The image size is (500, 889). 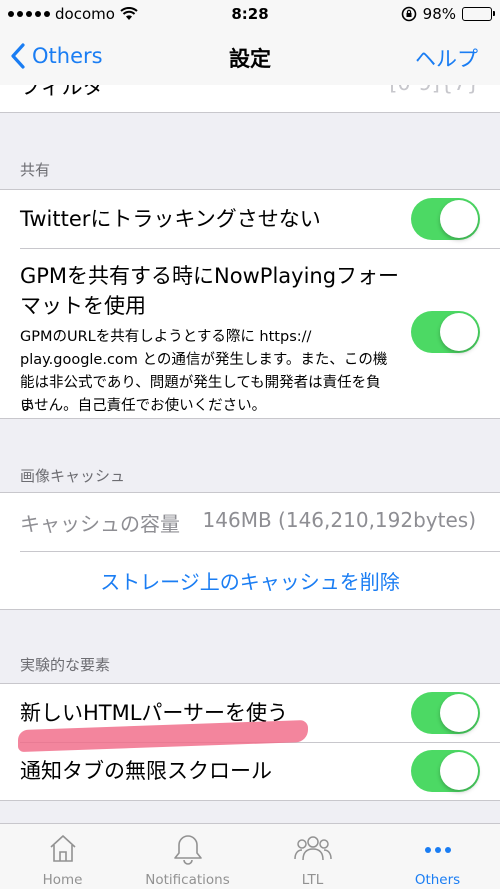 What do you see at coordinates (339, 520) in the screenshot?
I see `cache-size-value: 146MB (146,210,192bytes)` at bounding box center [339, 520].